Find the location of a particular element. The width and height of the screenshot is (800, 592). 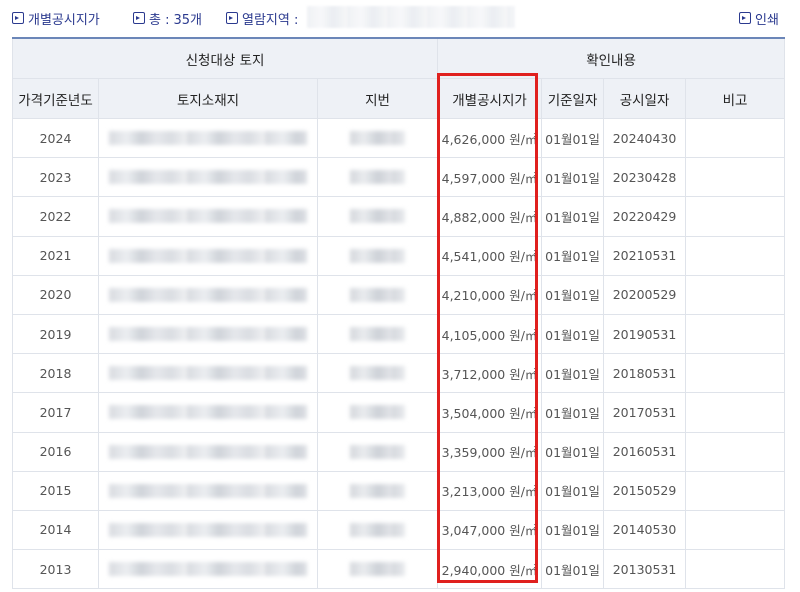

cell-price: 3,047,000 원/㎡ is located at coordinates (490, 530).